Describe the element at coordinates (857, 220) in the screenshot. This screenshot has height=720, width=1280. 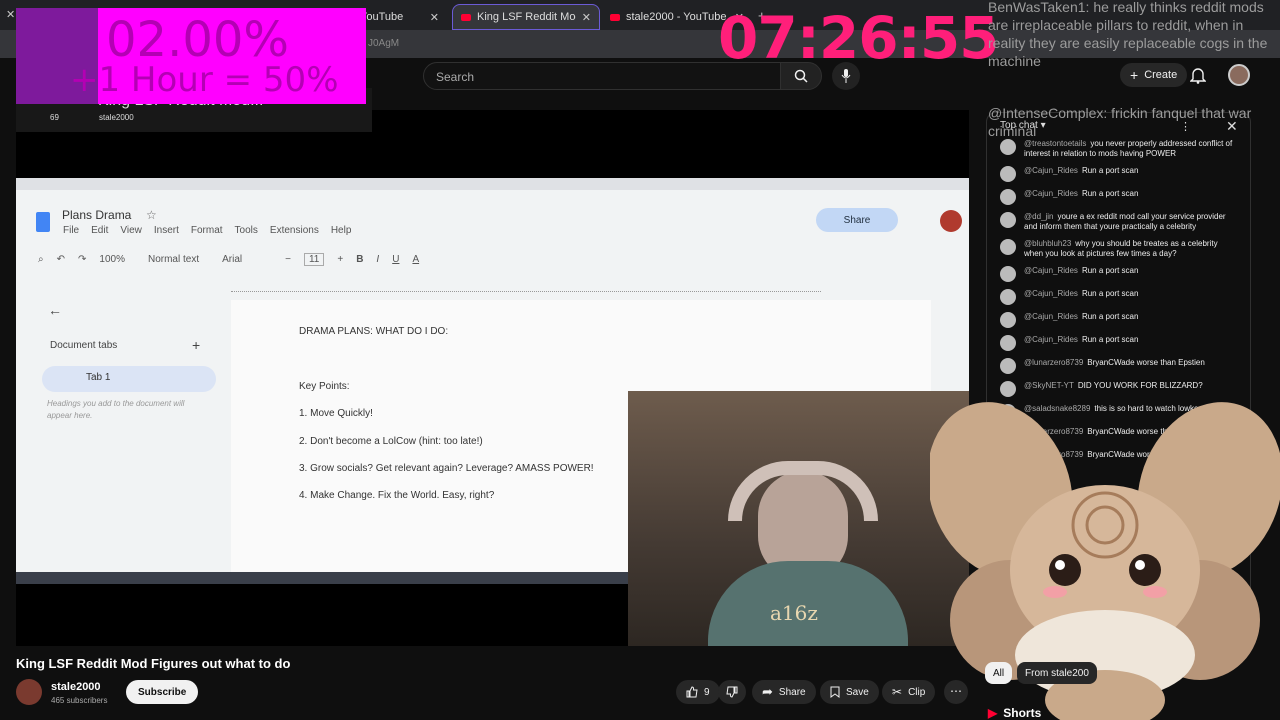
I see `doc-share-button: Share` at that location.